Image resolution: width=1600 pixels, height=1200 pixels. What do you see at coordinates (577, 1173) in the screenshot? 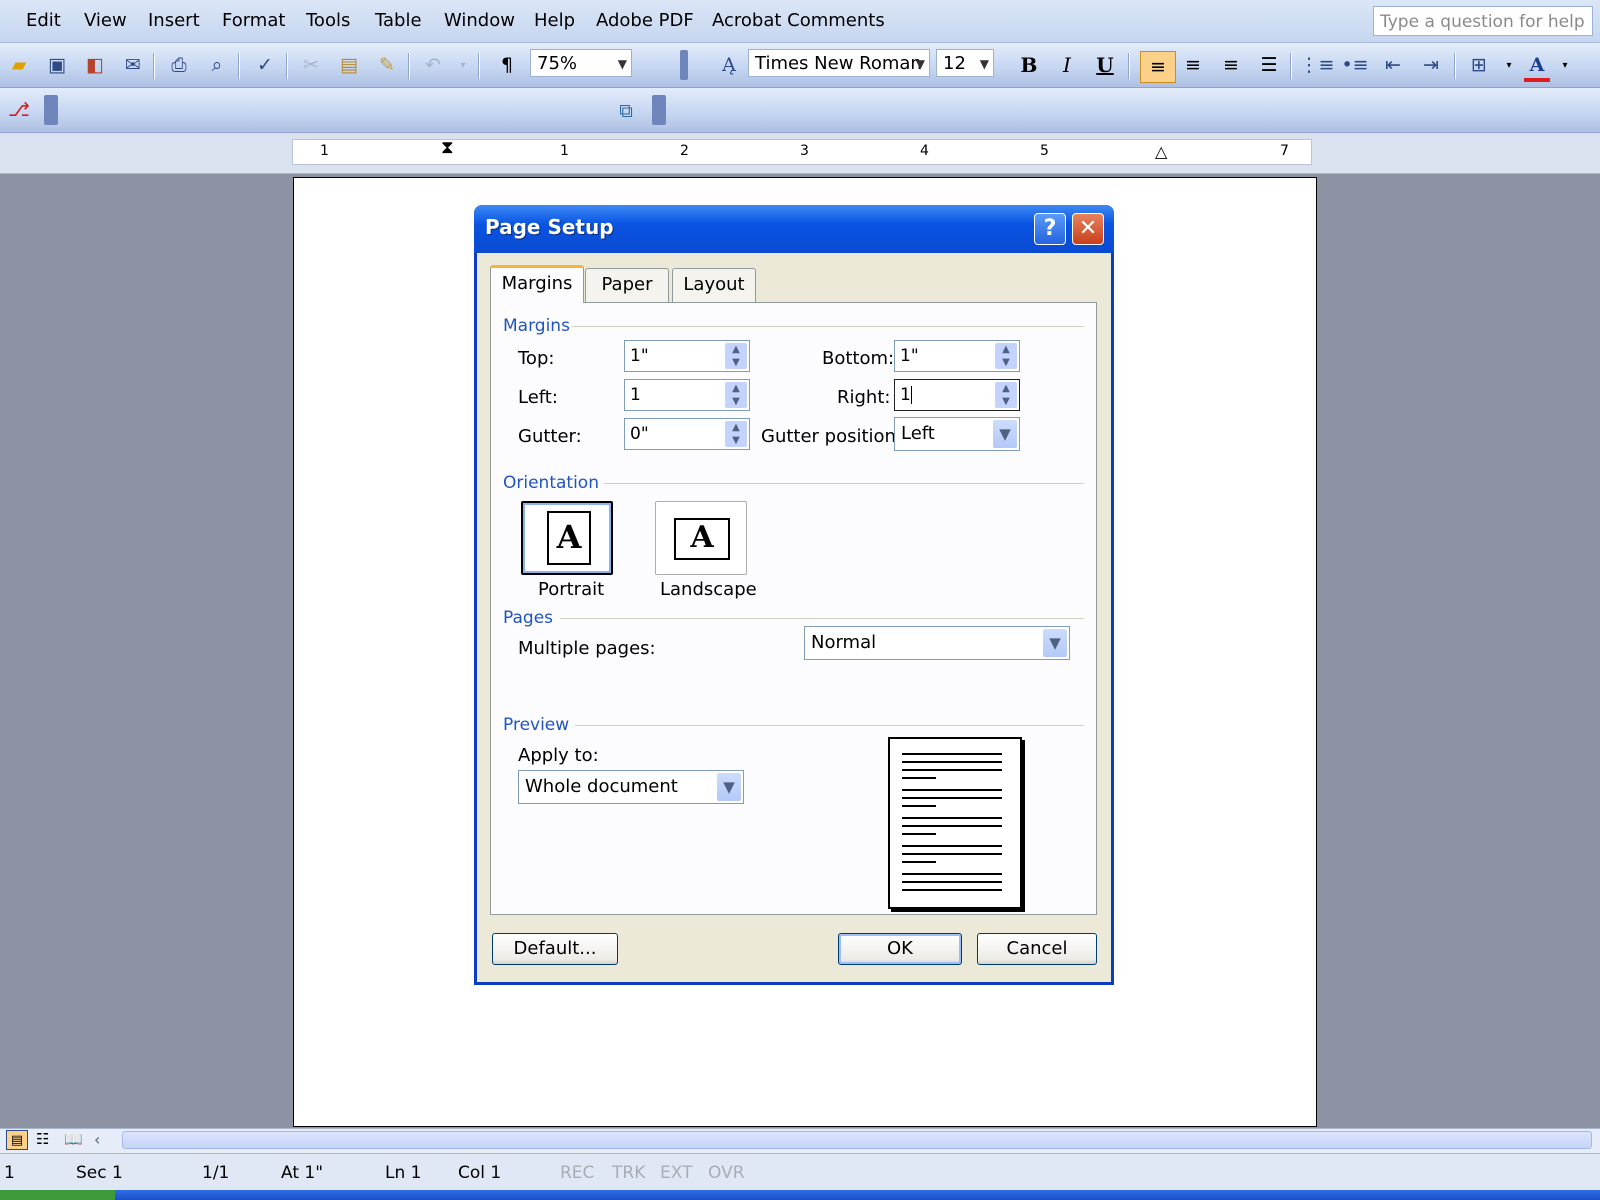
I see `status-rec: REC` at bounding box center [577, 1173].